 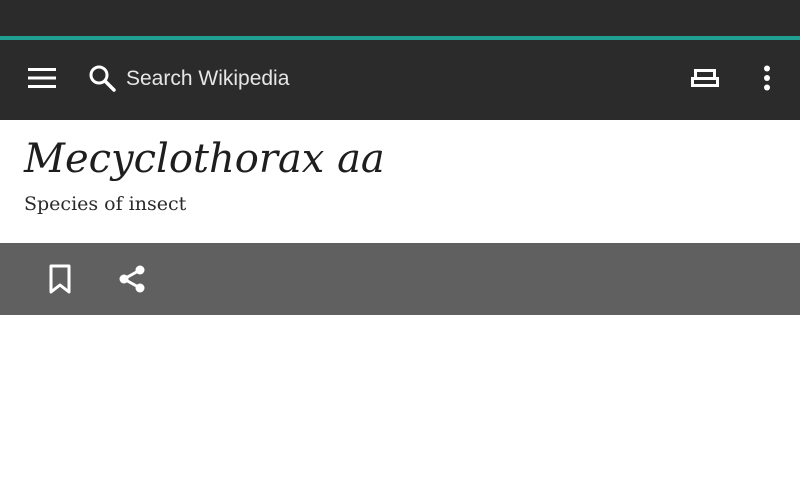 What do you see at coordinates (208, 78) in the screenshot?
I see `search-placeholder: Search Wikipedia` at bounding box center [208, 78].